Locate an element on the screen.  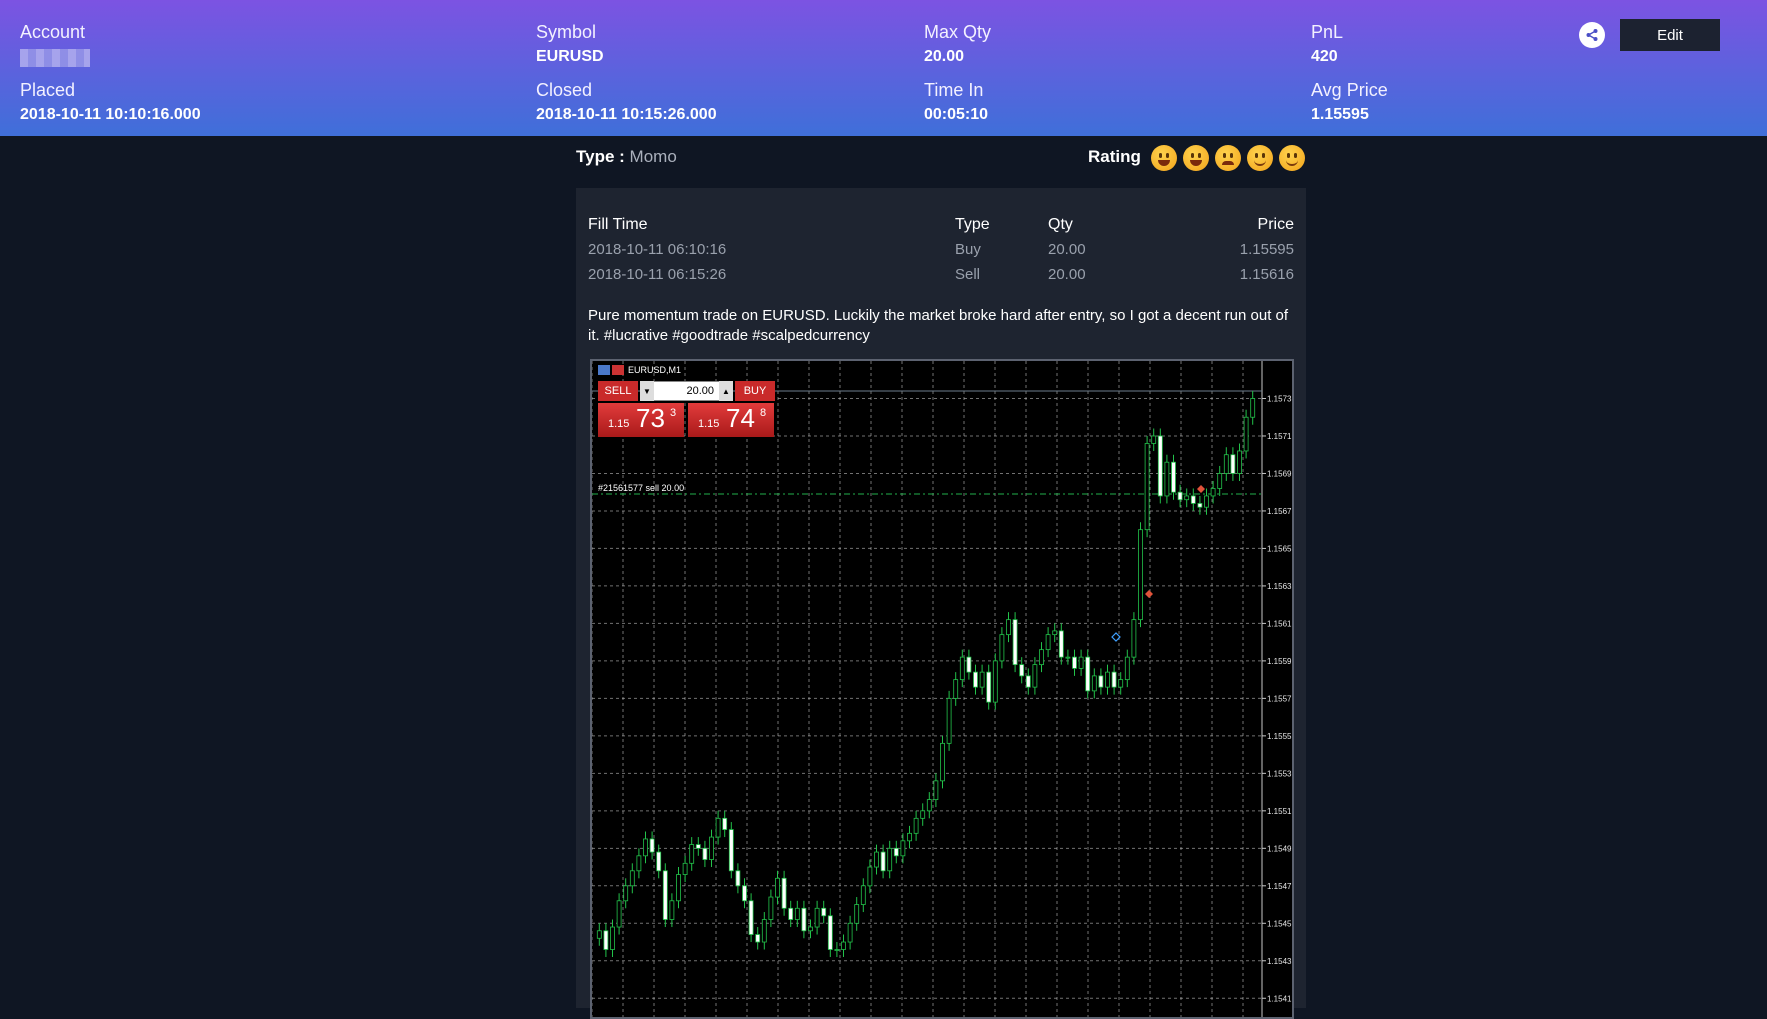
y-tick-label: 1.1557 is located at coordinates (1279, 698).